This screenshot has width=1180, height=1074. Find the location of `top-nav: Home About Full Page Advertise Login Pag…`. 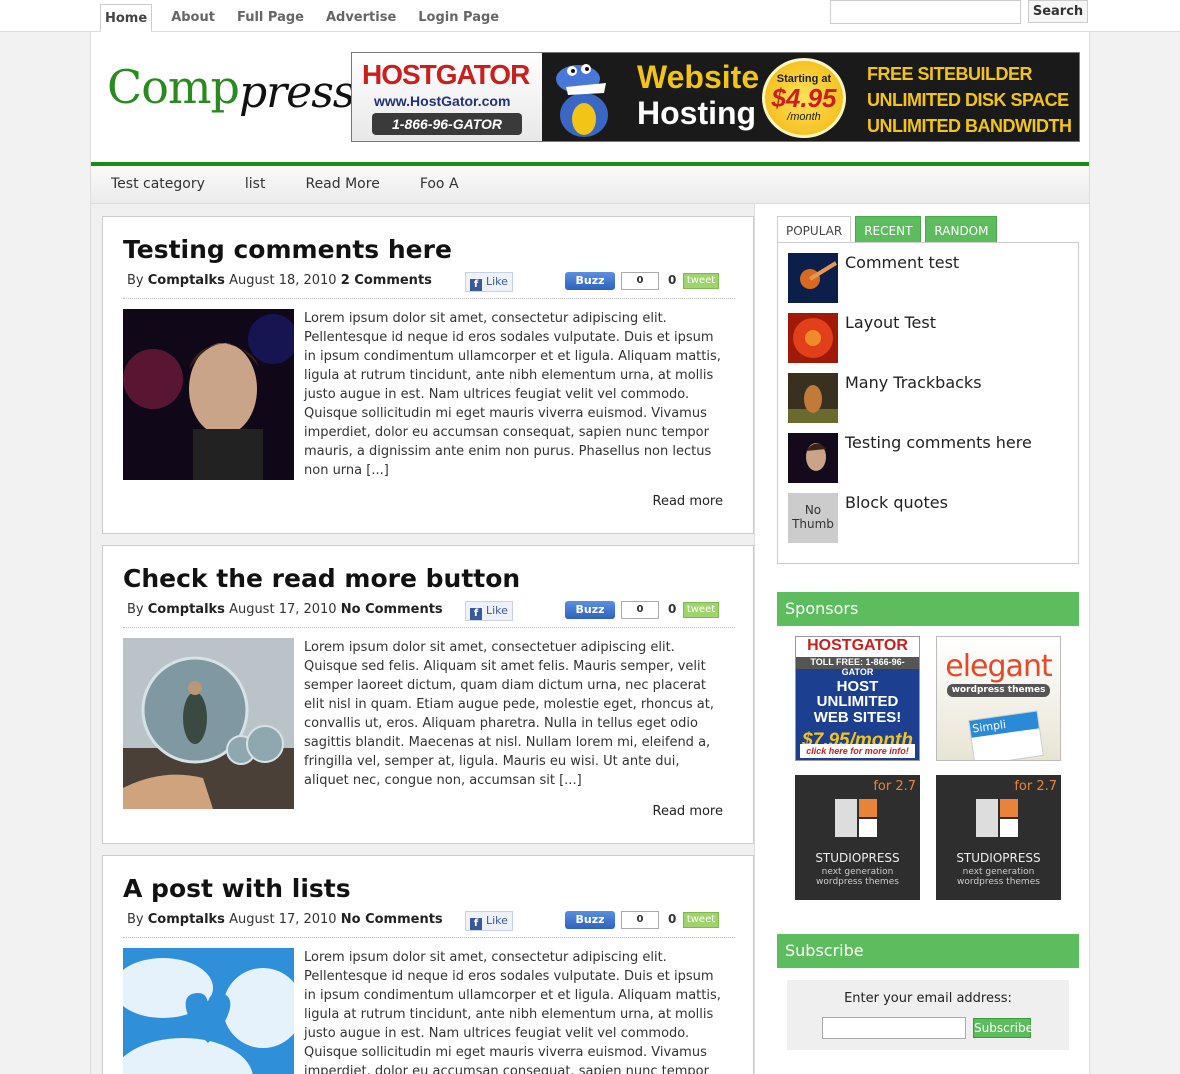

top-nav: Home About Full Page Advertise Login Pag… is located at coordinates (305, 18).